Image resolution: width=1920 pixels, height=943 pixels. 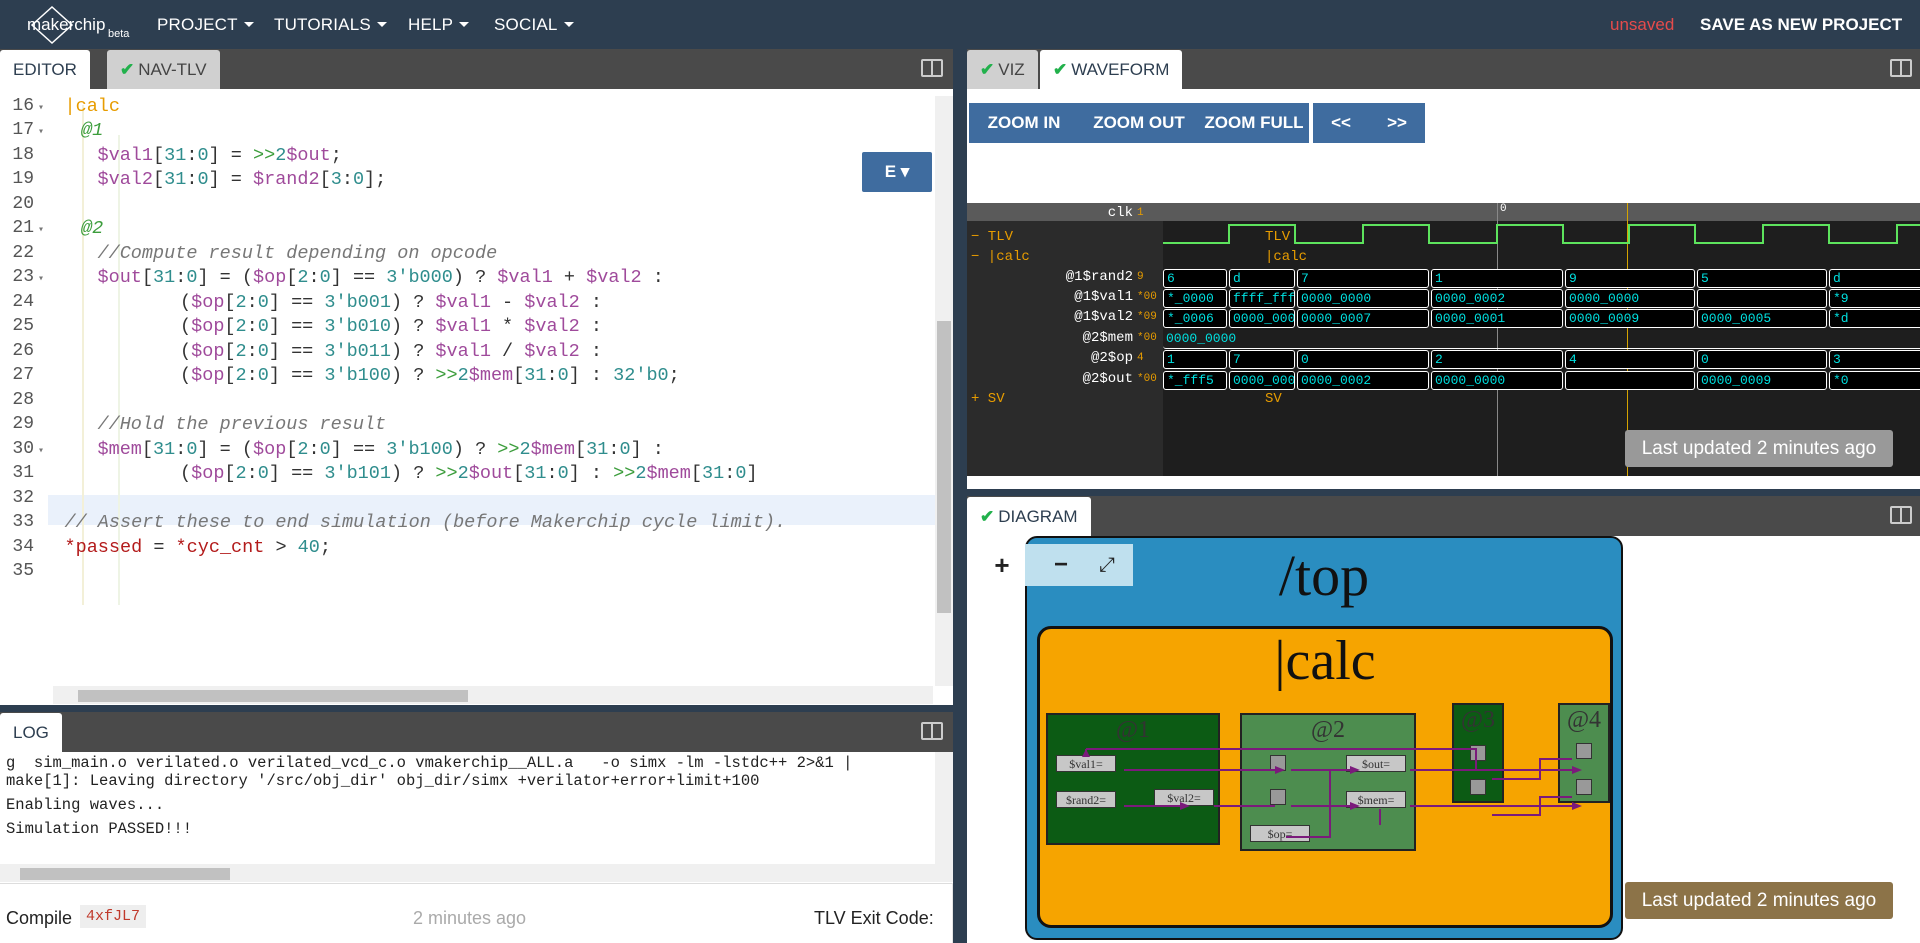 What do you see at coordinates (1050, 338) in the screenshot?
I see `signal-name: @2$mem` at bounding box center [1050, 338].